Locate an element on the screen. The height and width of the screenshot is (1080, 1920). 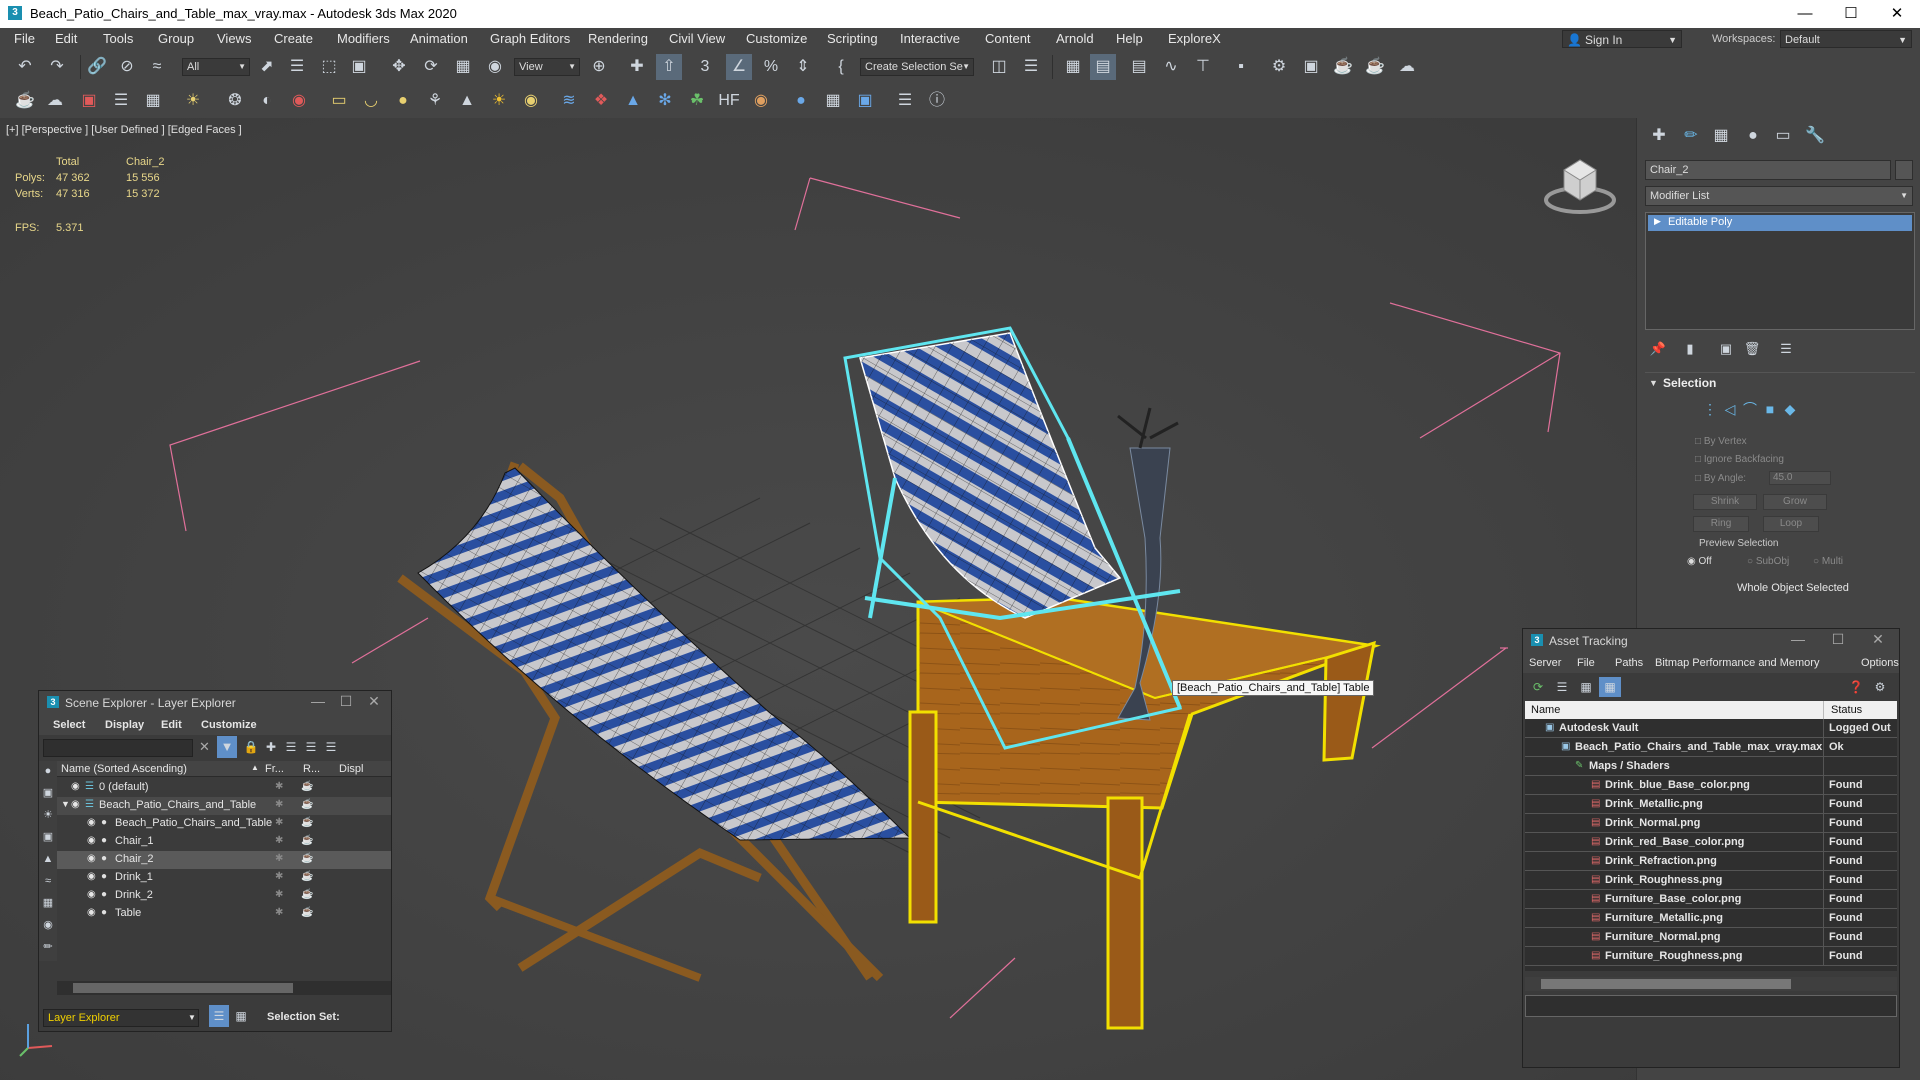
menu-bitmap-performance: Bitmap Performance and Memory is located at coordinates (1737, 663).